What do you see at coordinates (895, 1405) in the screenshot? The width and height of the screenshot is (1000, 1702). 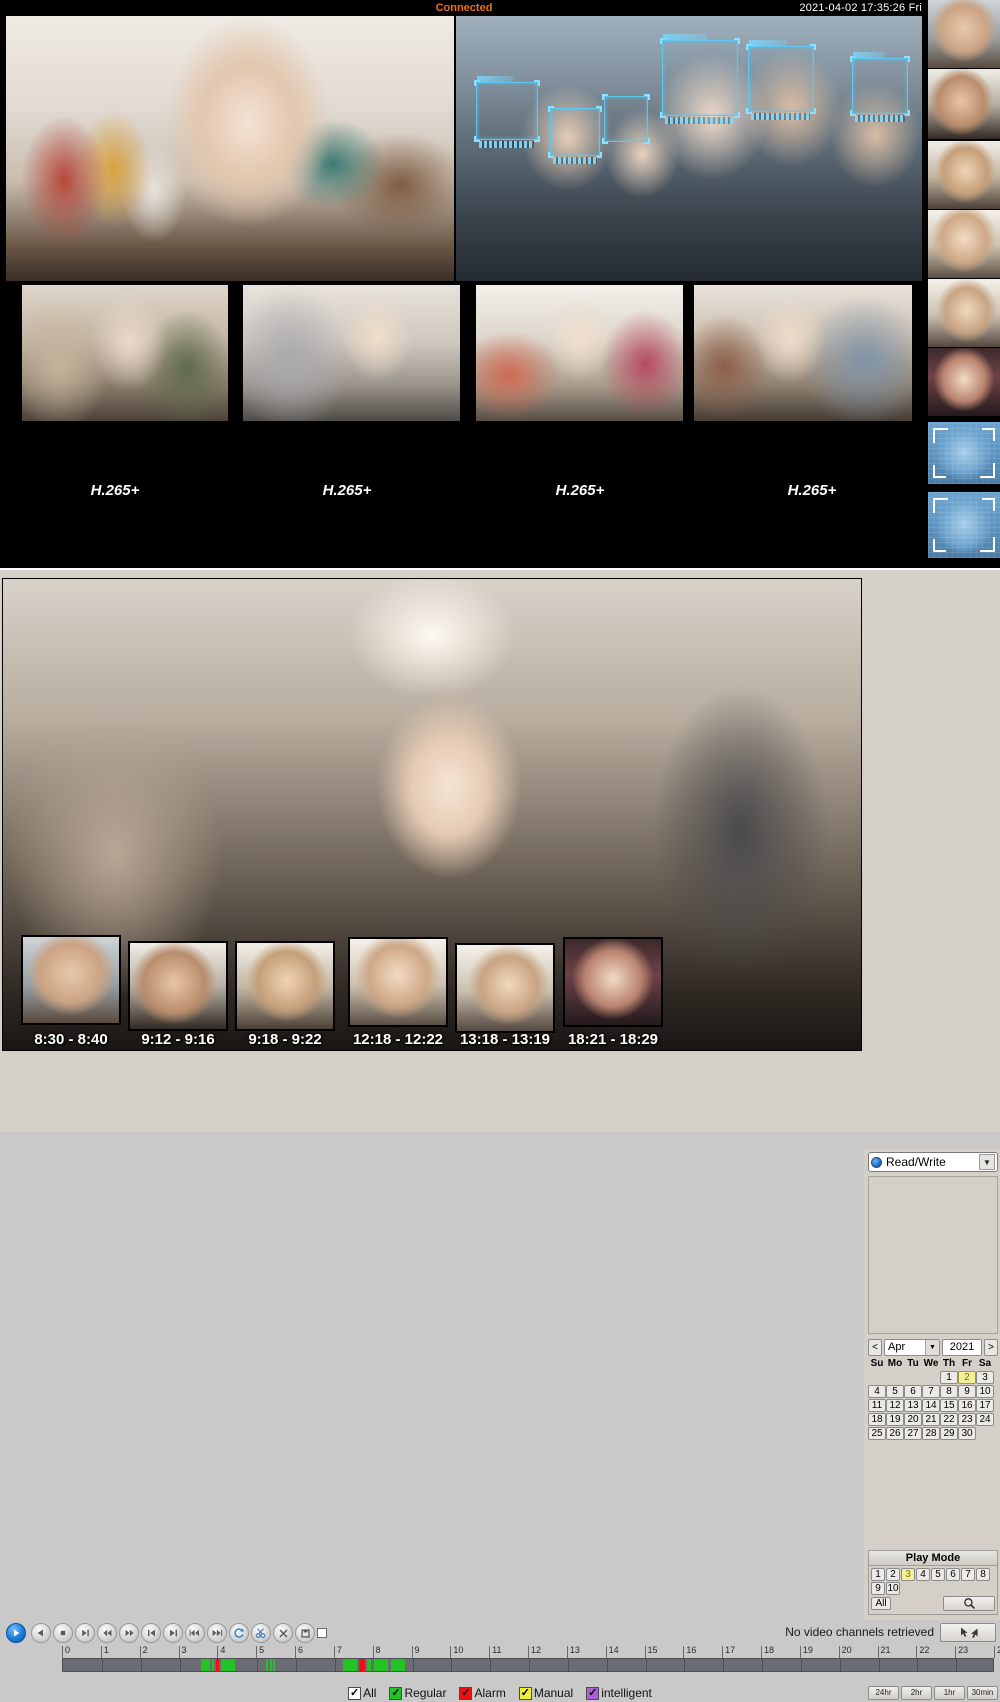 I see `calendar-day: 12` at bounding box center [895, 1405].